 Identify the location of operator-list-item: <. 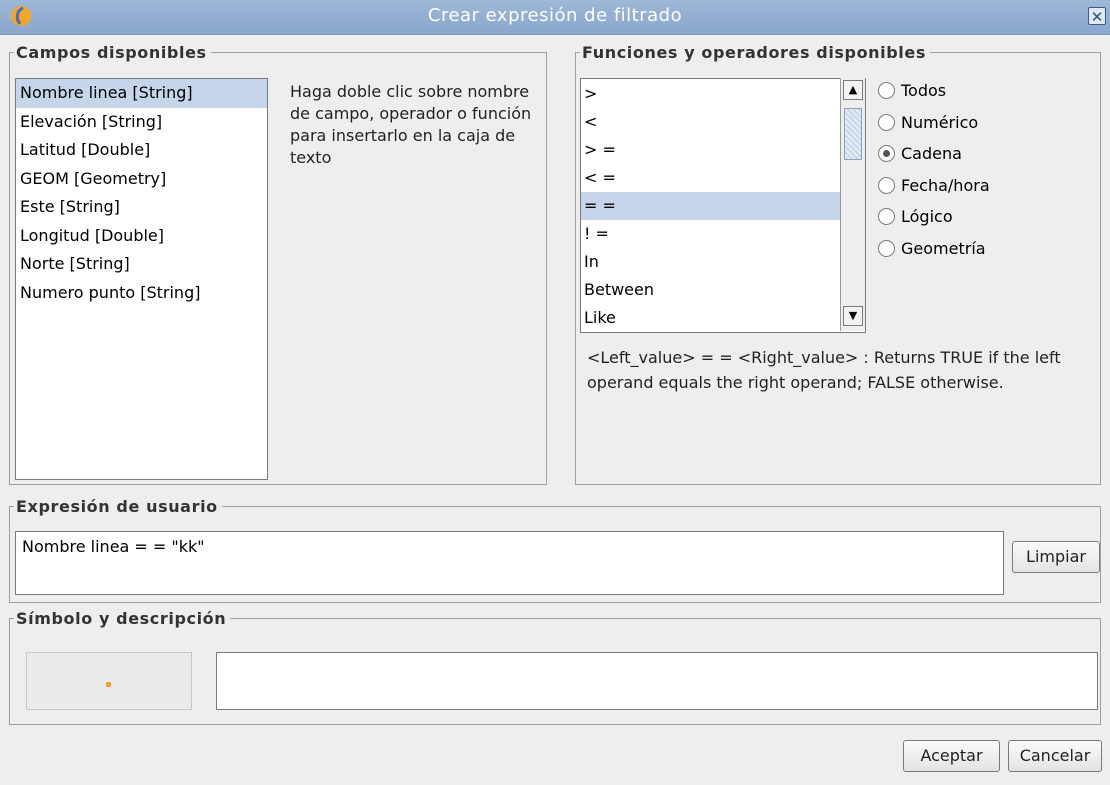
(710, 122).